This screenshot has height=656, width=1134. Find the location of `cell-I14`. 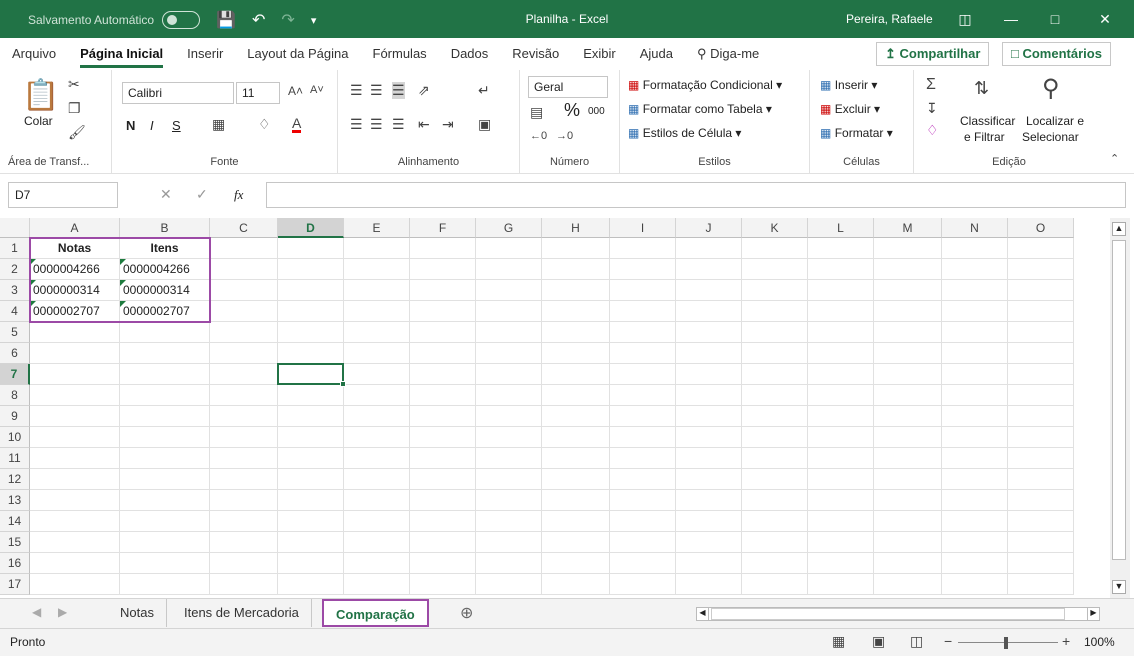

cell-I14 is located at coordinates (643, 521).